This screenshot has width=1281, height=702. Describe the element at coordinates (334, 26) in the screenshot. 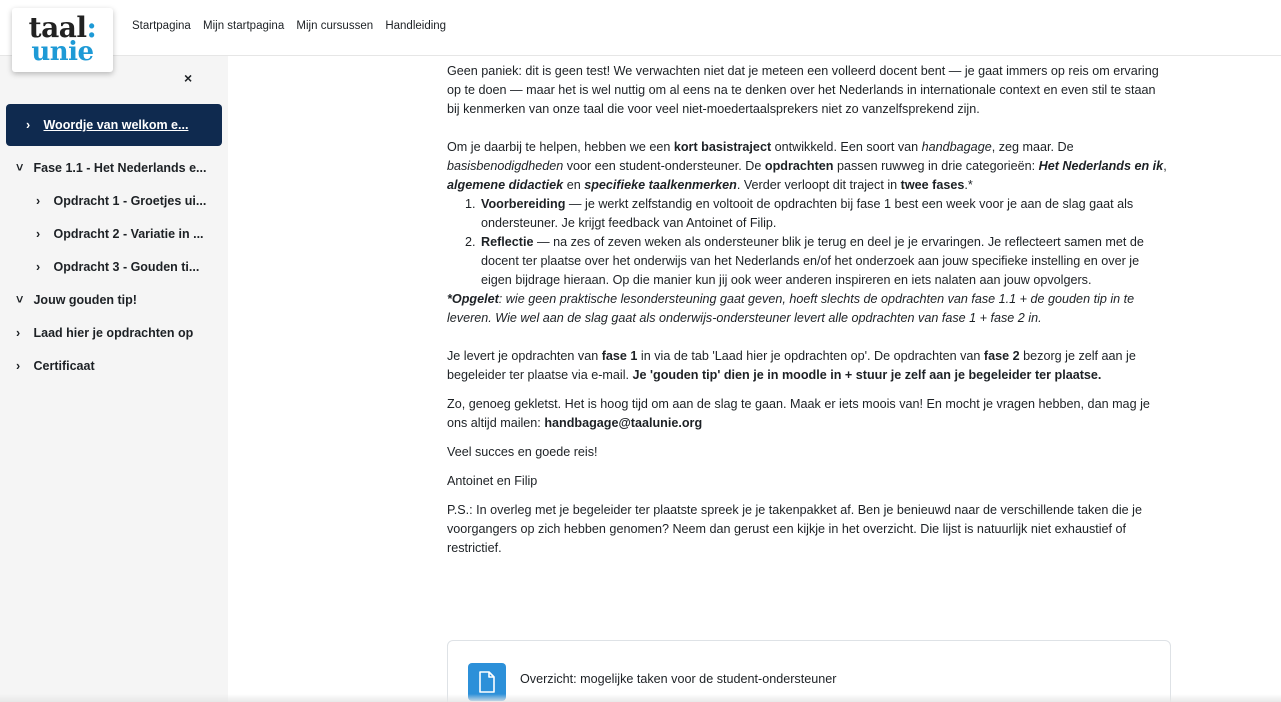

I see `nav-link-mijn-cursussen: Mijn cursussen` at that location.